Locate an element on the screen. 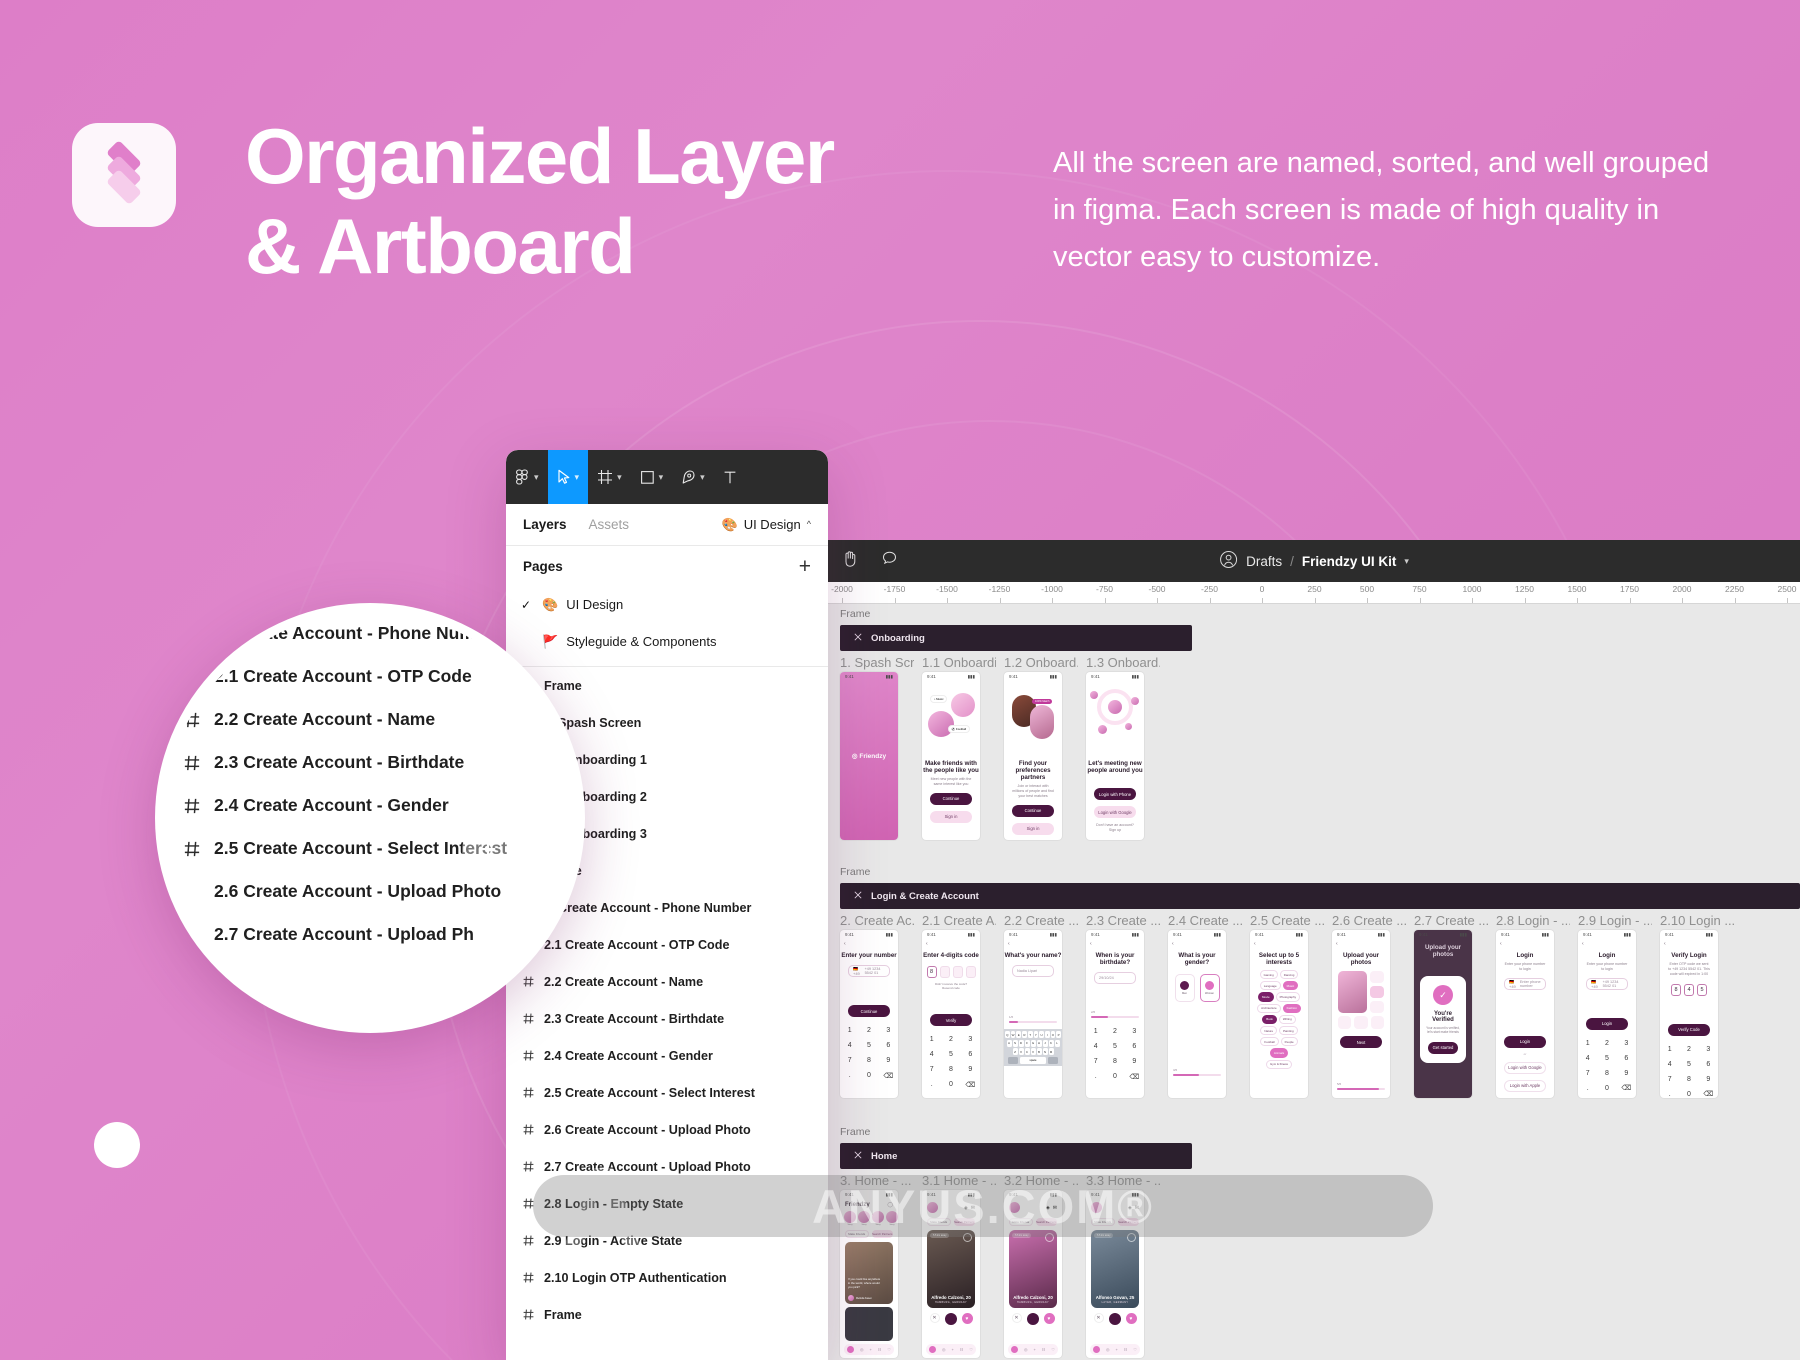 The image size is (1800, 1360). keyboard-key: C is located at coordinates (1027, 1051).